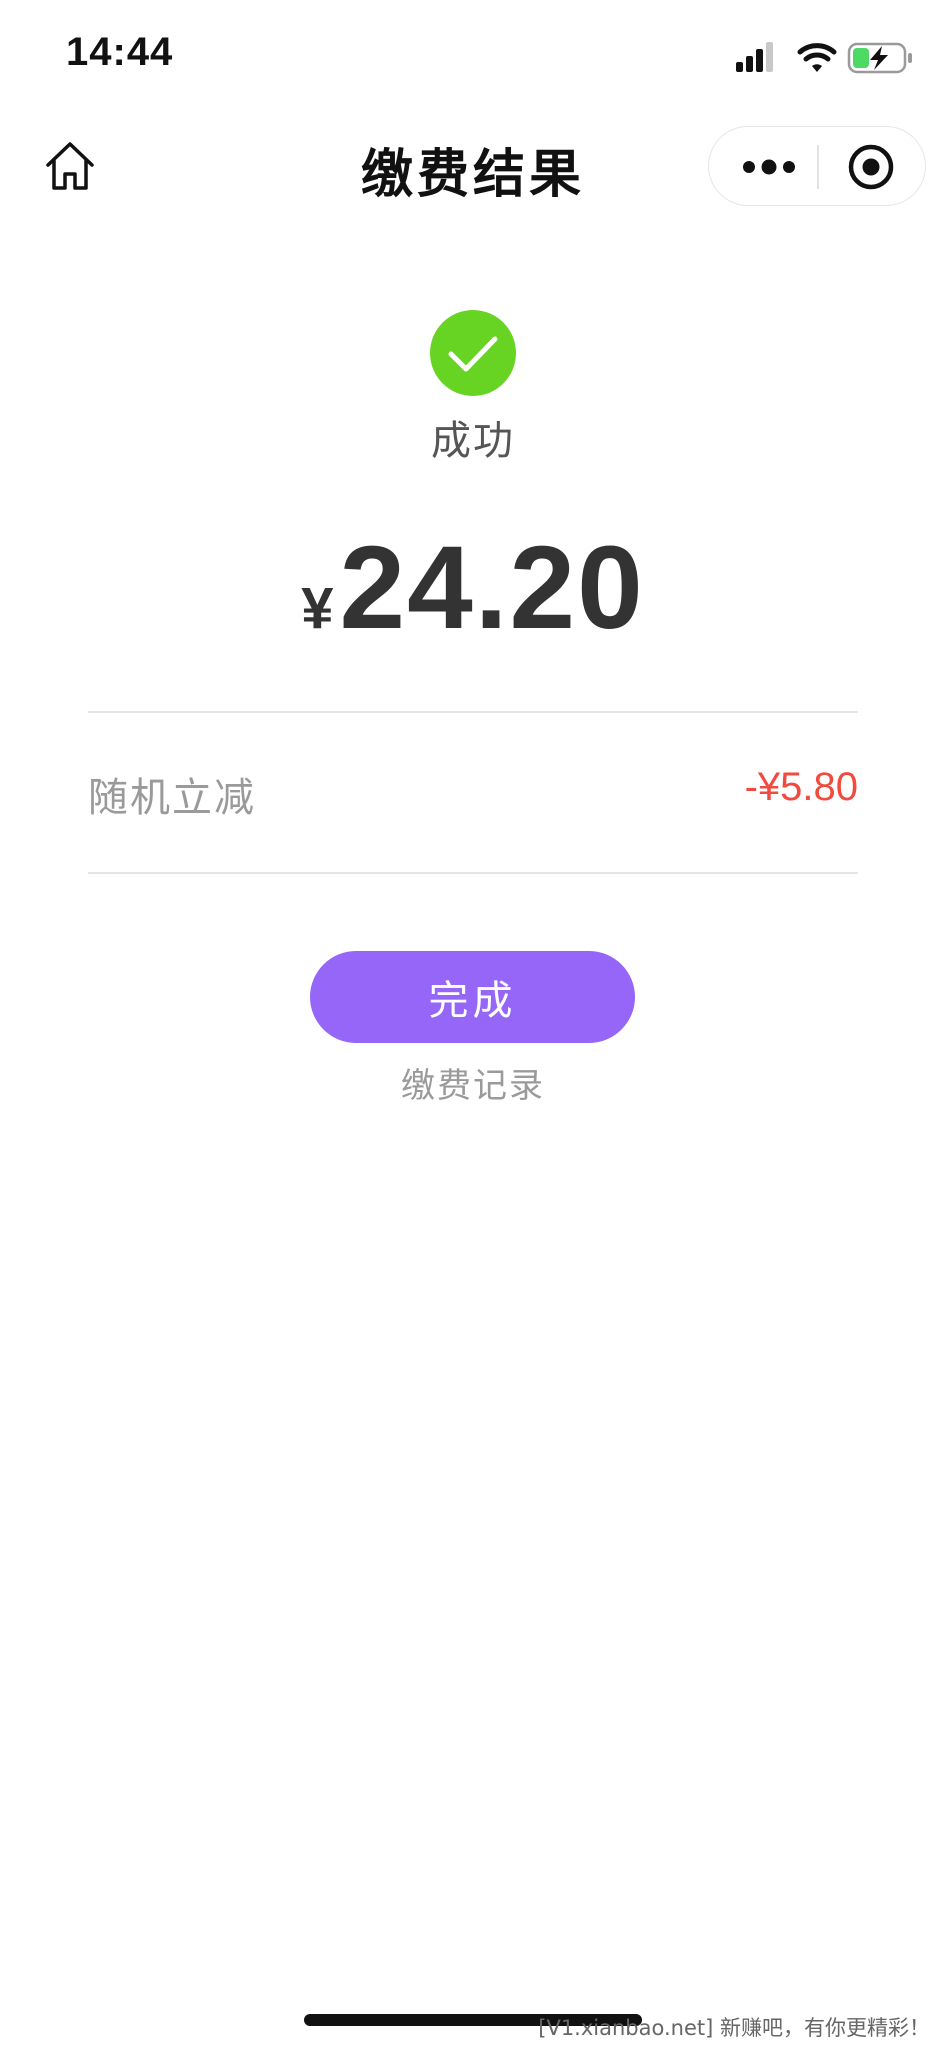 The width and height of the screenshot is (946, 2048). Describe the element at coordinates (473, 353) in the screenshot. I see `check-circle-icon` at that location.